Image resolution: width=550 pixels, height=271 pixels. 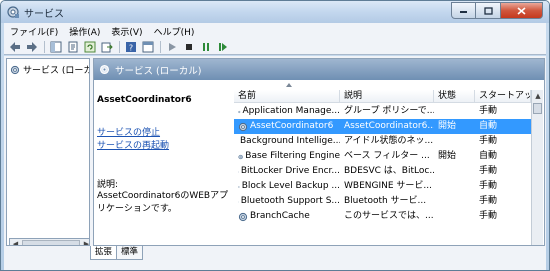 I want to click on service-name: BranchCache, so click(x=280, y=216).